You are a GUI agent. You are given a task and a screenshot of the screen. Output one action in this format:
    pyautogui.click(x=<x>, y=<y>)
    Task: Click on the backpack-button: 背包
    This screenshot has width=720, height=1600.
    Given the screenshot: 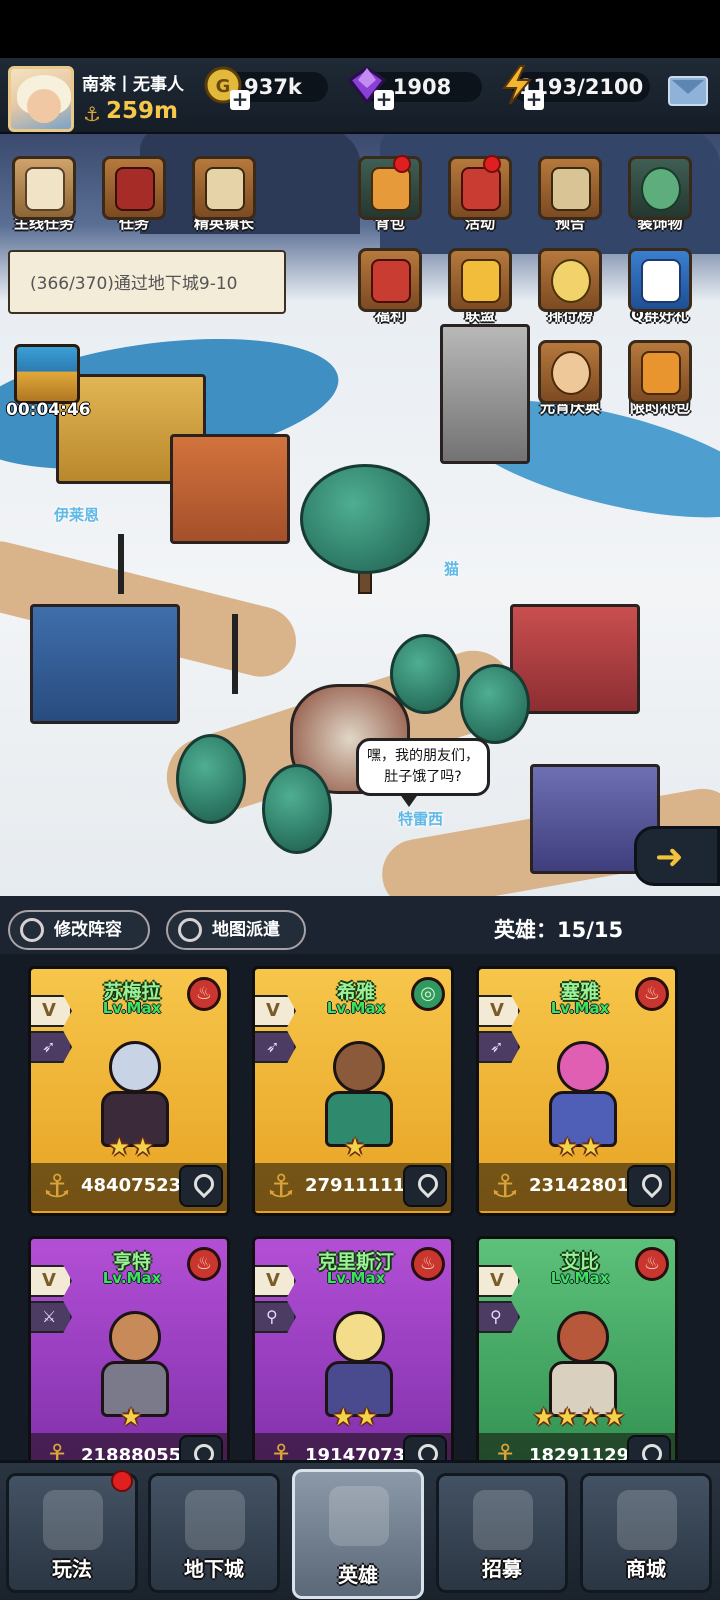 What is the action you would take?
    pyautogui.click(x=390, y=194)
    